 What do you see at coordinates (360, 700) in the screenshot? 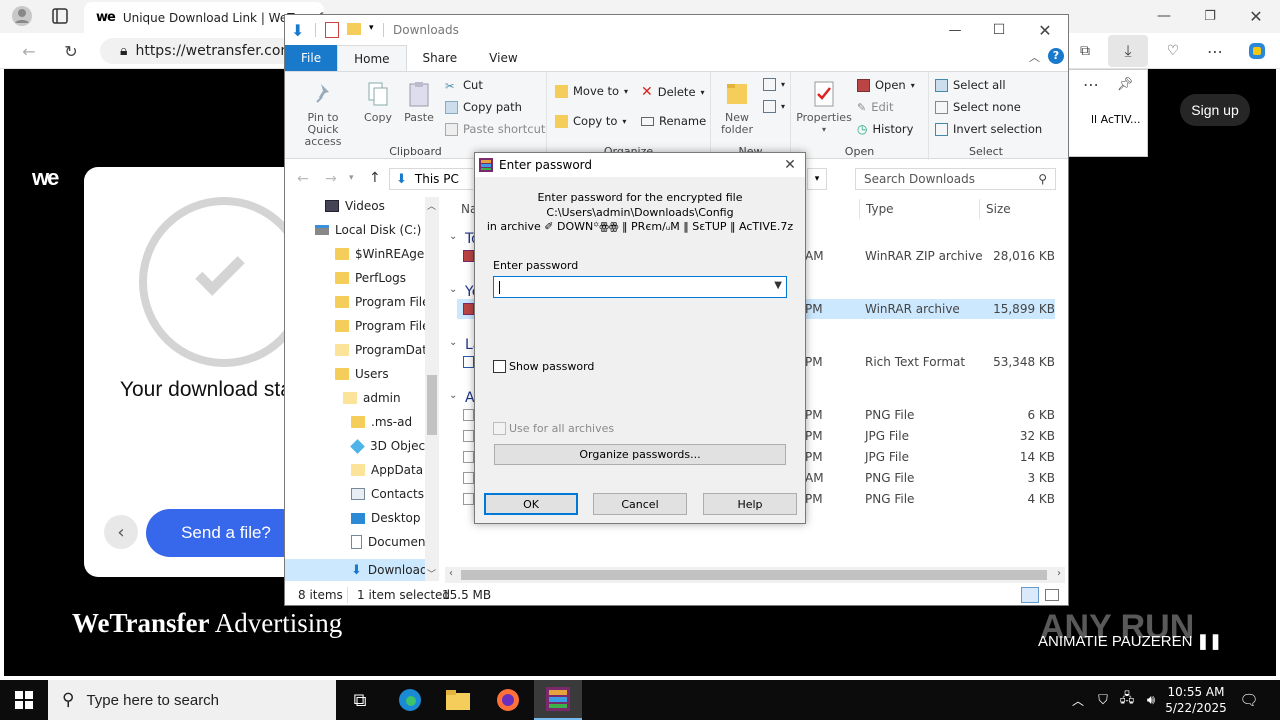
I see `task-view-icon: ⧉` at bounding box center [360, 700].